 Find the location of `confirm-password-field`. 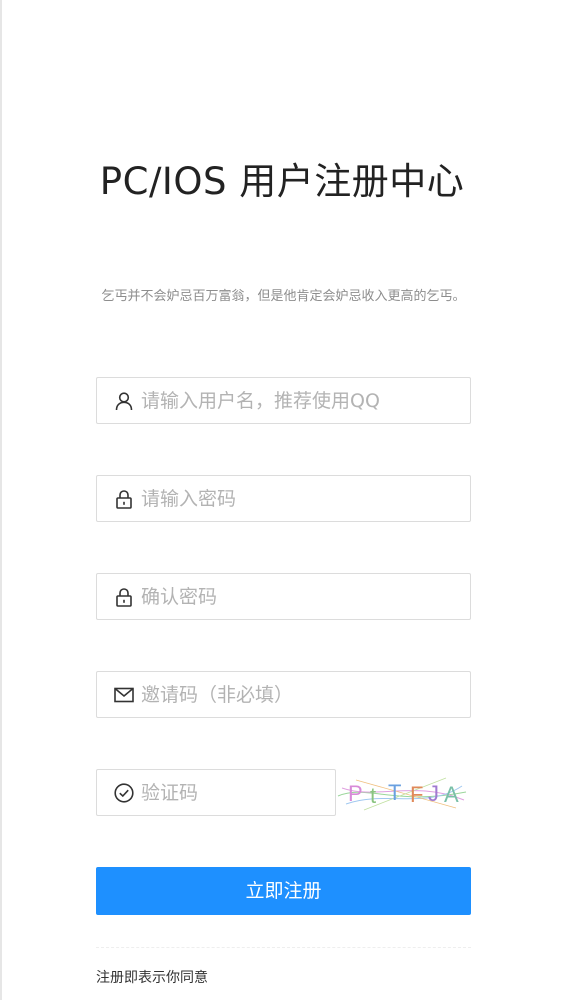

confirm-password-field is located at coordinates (283, 596).